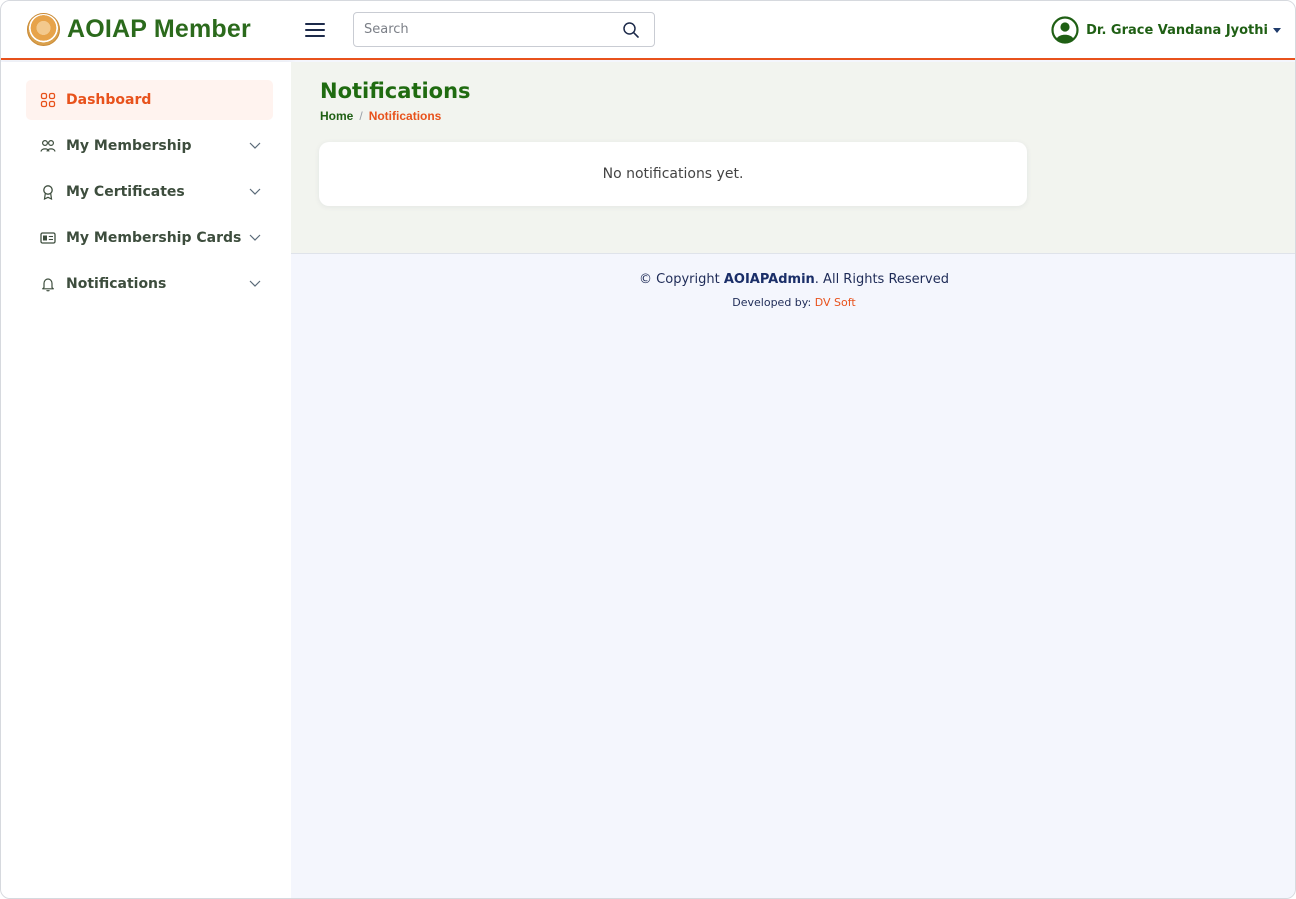 This screenshot has height=899, width=1296. What do you see at coordinates (125, 192) in the screenshot?
I see `sidebar-item-label: My Certificates` at bounding box center [125, 192].